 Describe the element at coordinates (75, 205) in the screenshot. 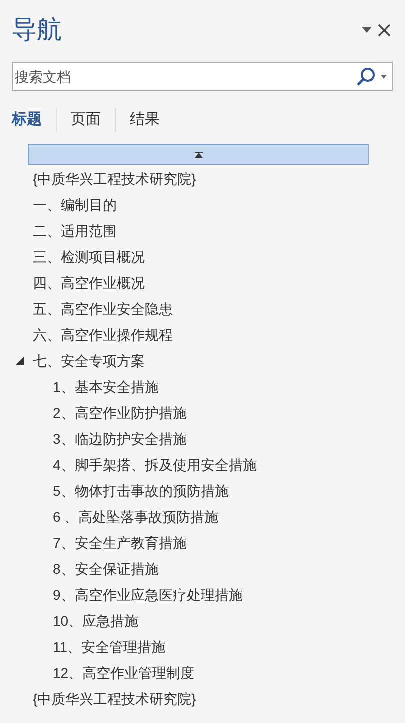

I see `heading-item: 一、编制目的` at that location.